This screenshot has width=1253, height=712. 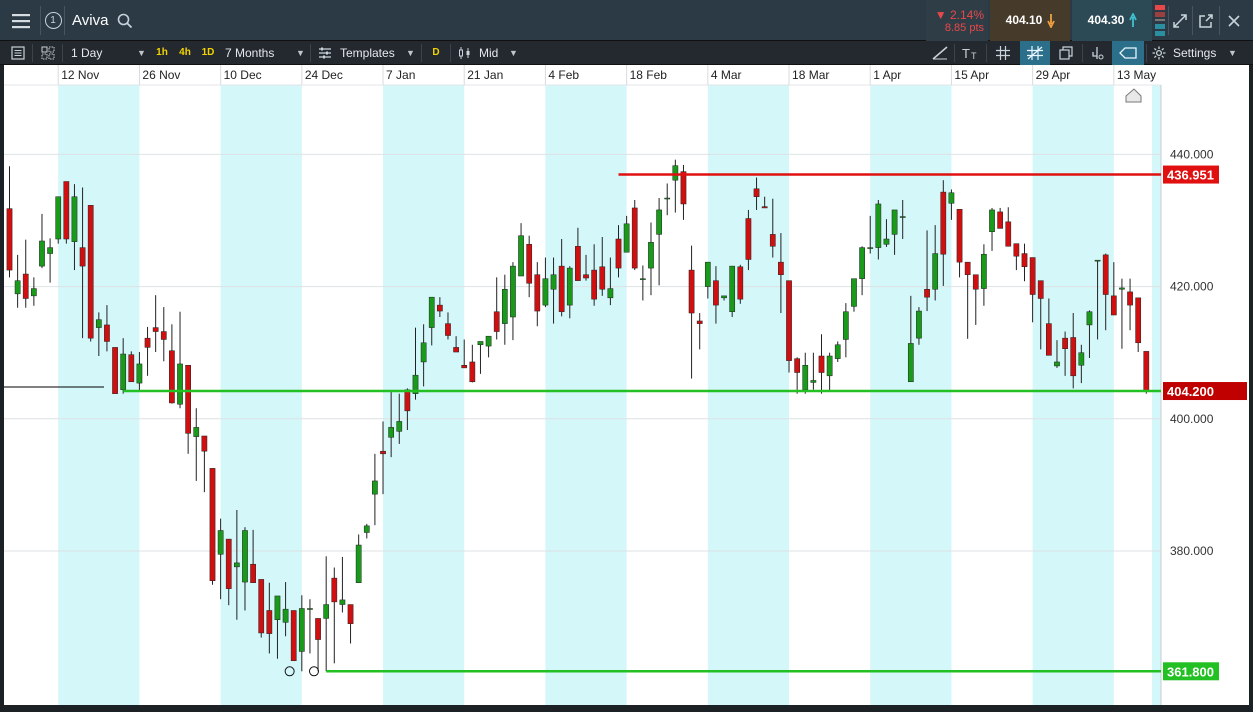 I want to click on account-badge: 1, so click(x=53, y=20).